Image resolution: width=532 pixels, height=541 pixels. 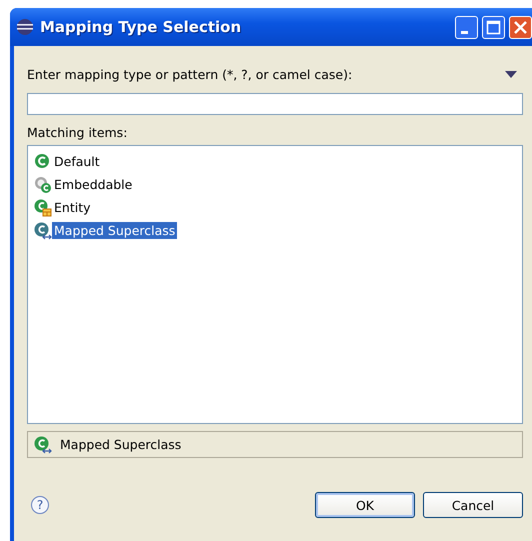 What do you see at coordinates (466, 27) in the screenshot?
I see `minimize-button` at bounding box center [466, 27].